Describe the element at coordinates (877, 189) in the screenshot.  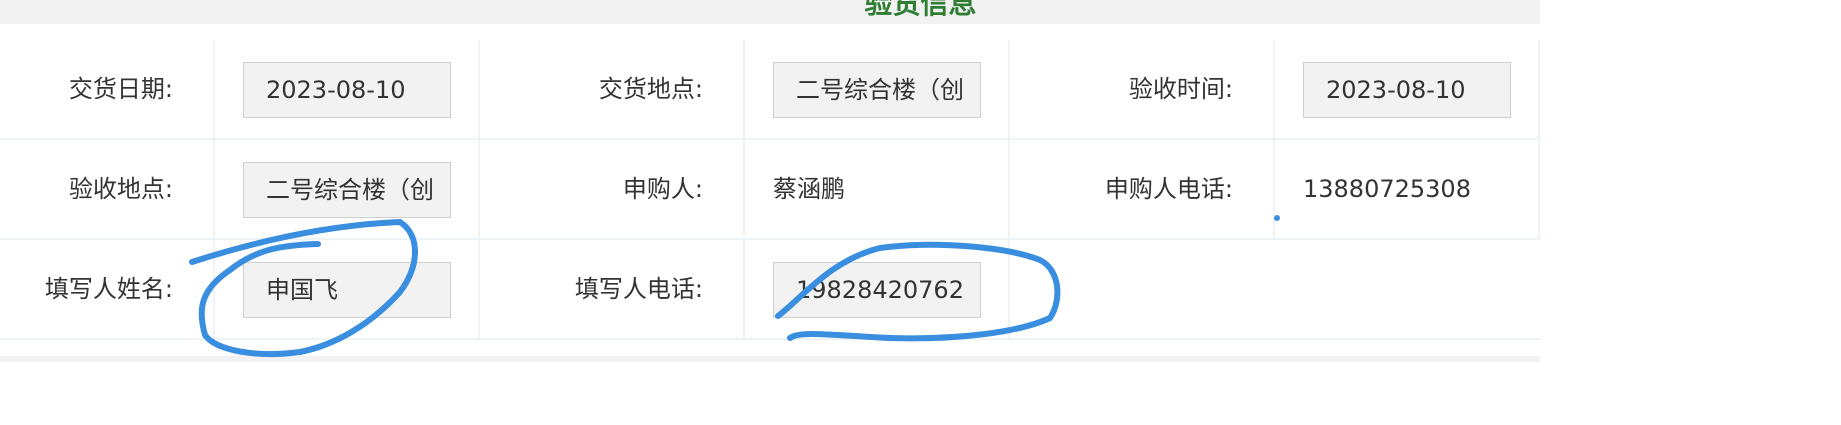
I see `purchaser-cell: 蔡涵鹏` at that location.